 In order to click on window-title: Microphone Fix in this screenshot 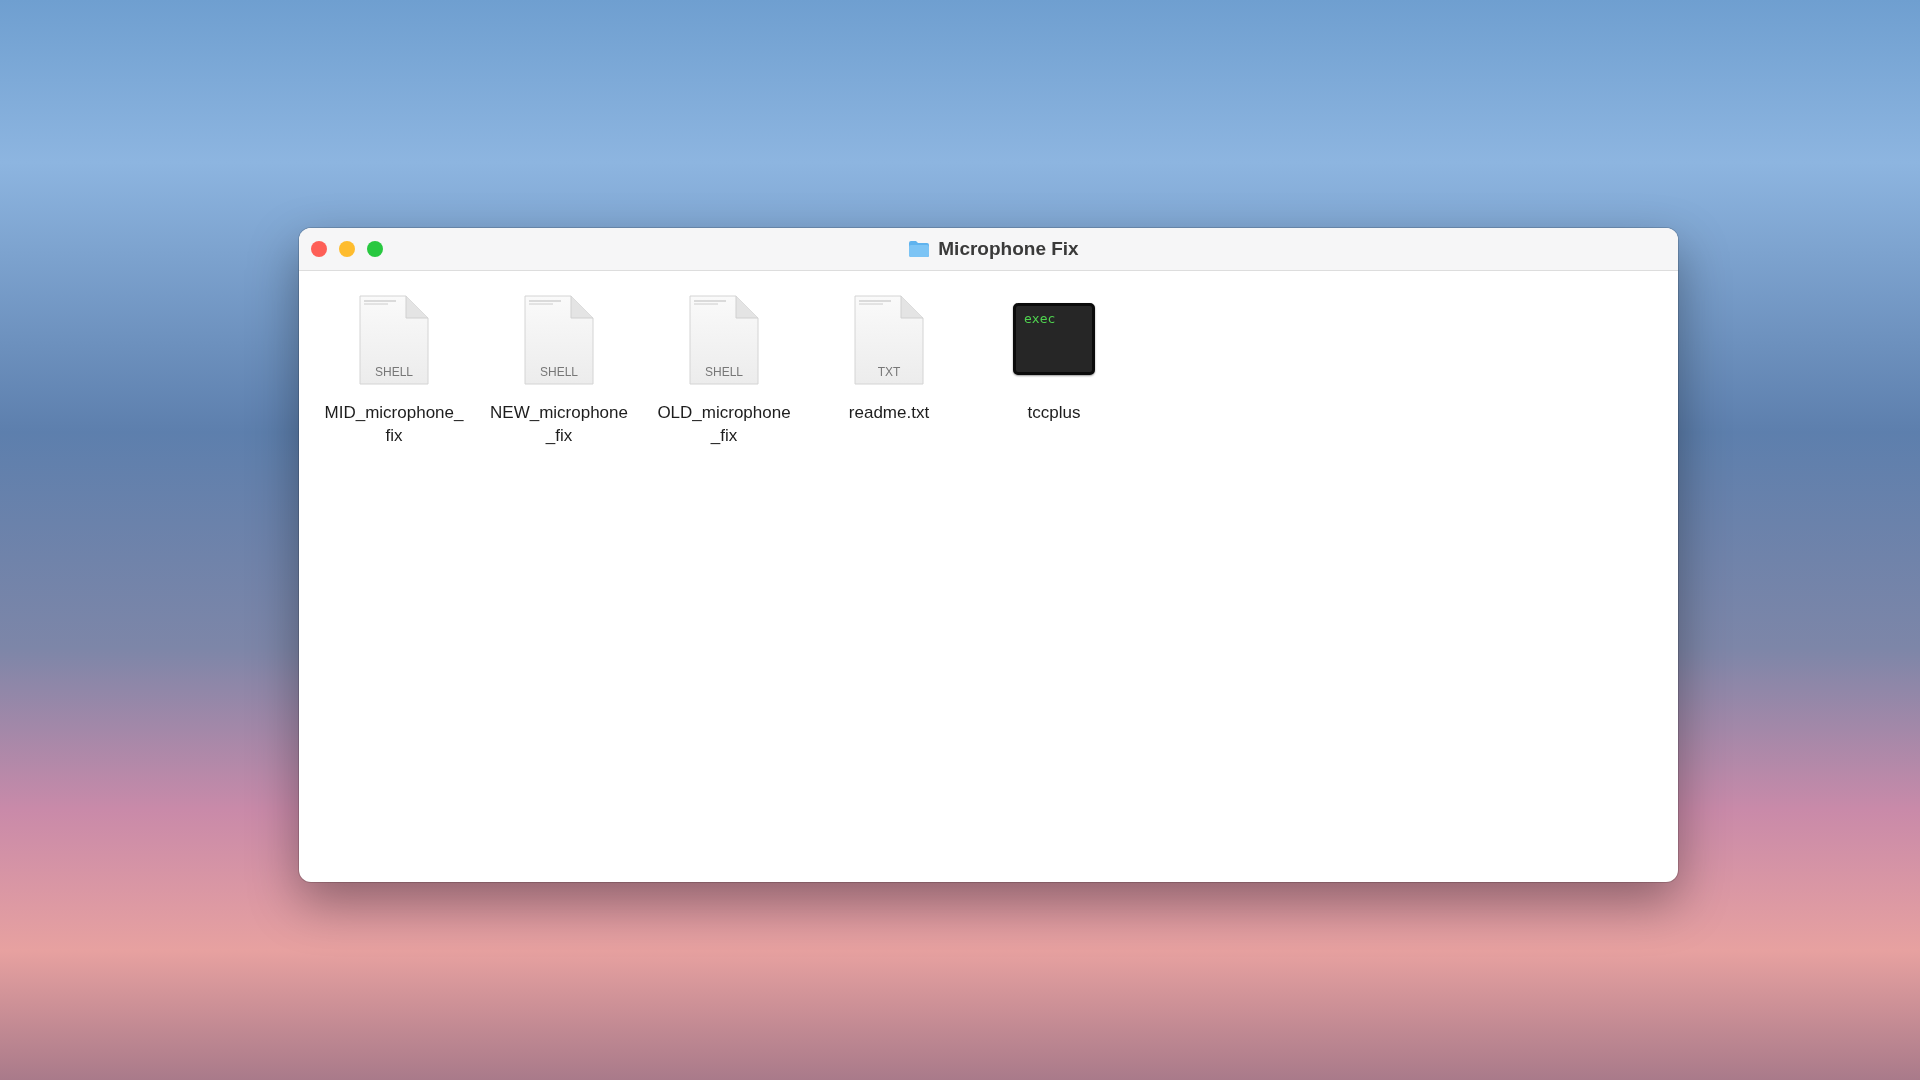, I will do `click(1008, 249)`.